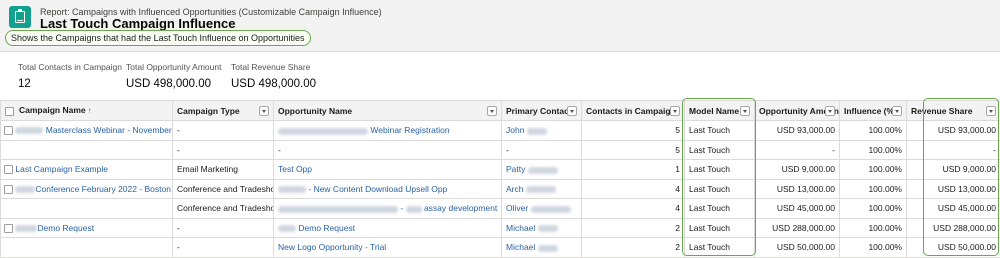 This screenshot has height=258, width=1000. I want to click on summary-total-revenue-share: Total Revenue Share USD 498,000.00, so click(273, 78).